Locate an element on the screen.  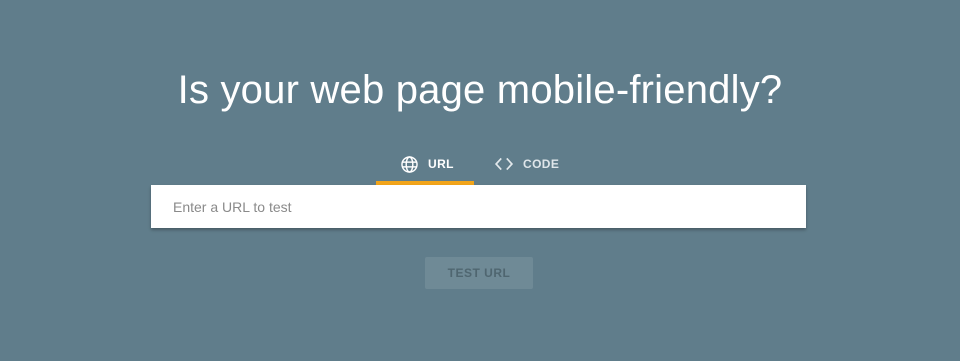
test-url-button: TEST URL is located at coordinates (479, 273).